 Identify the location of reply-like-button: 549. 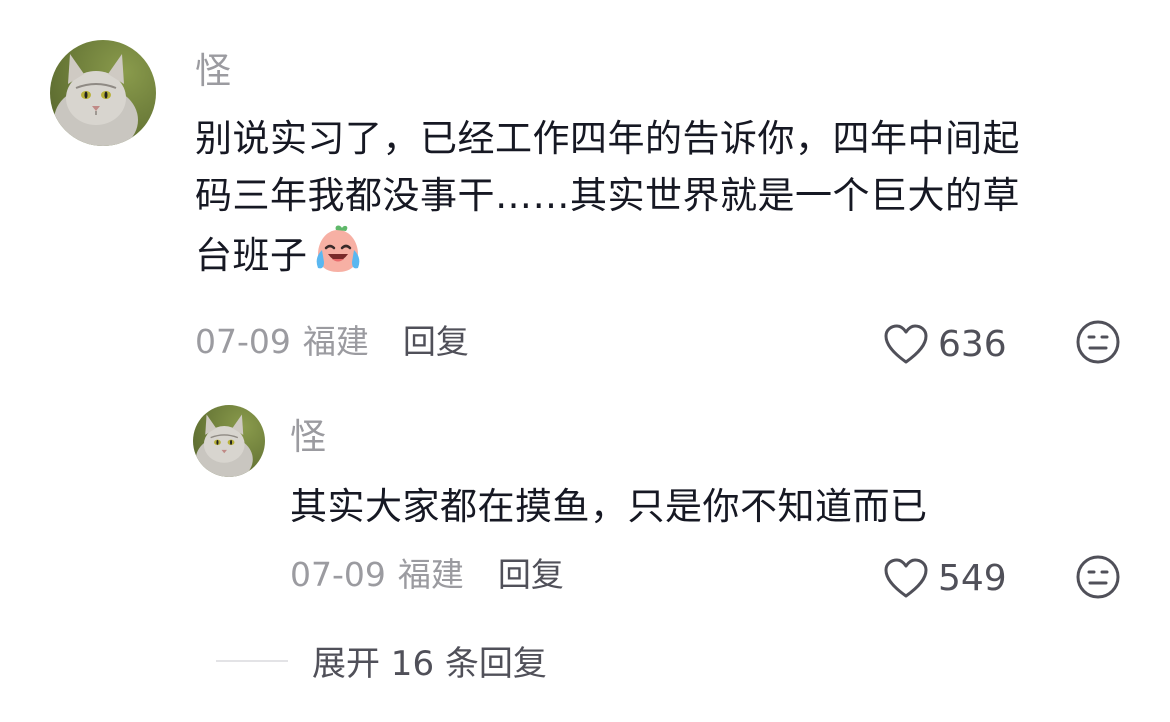
(944, 578).